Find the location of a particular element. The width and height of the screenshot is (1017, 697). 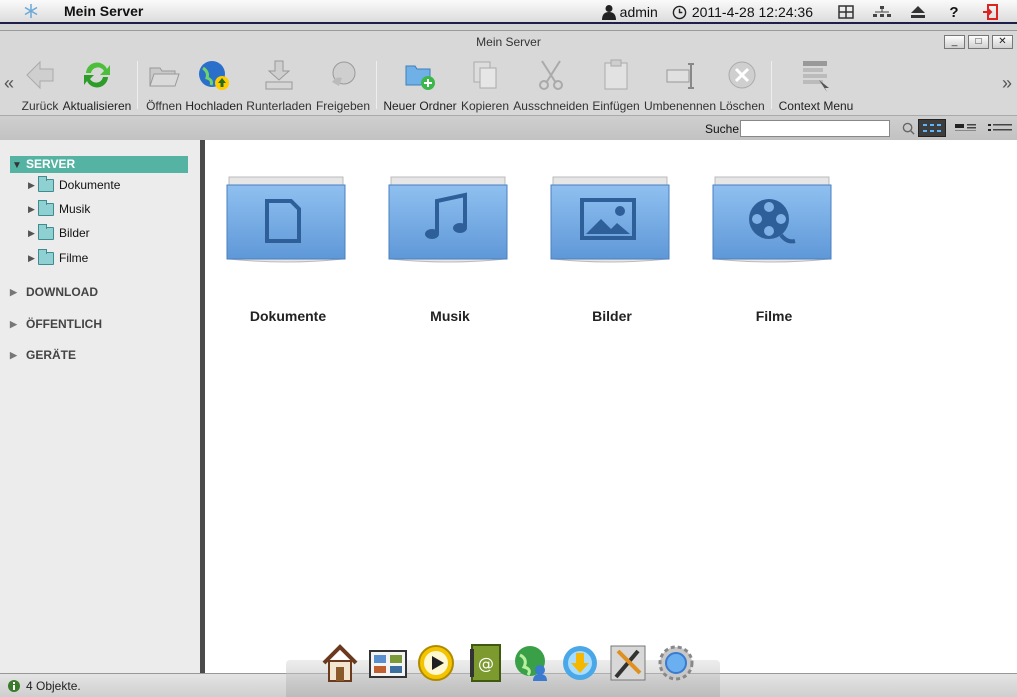

web-user-icon is located at coordinates (532, 663).